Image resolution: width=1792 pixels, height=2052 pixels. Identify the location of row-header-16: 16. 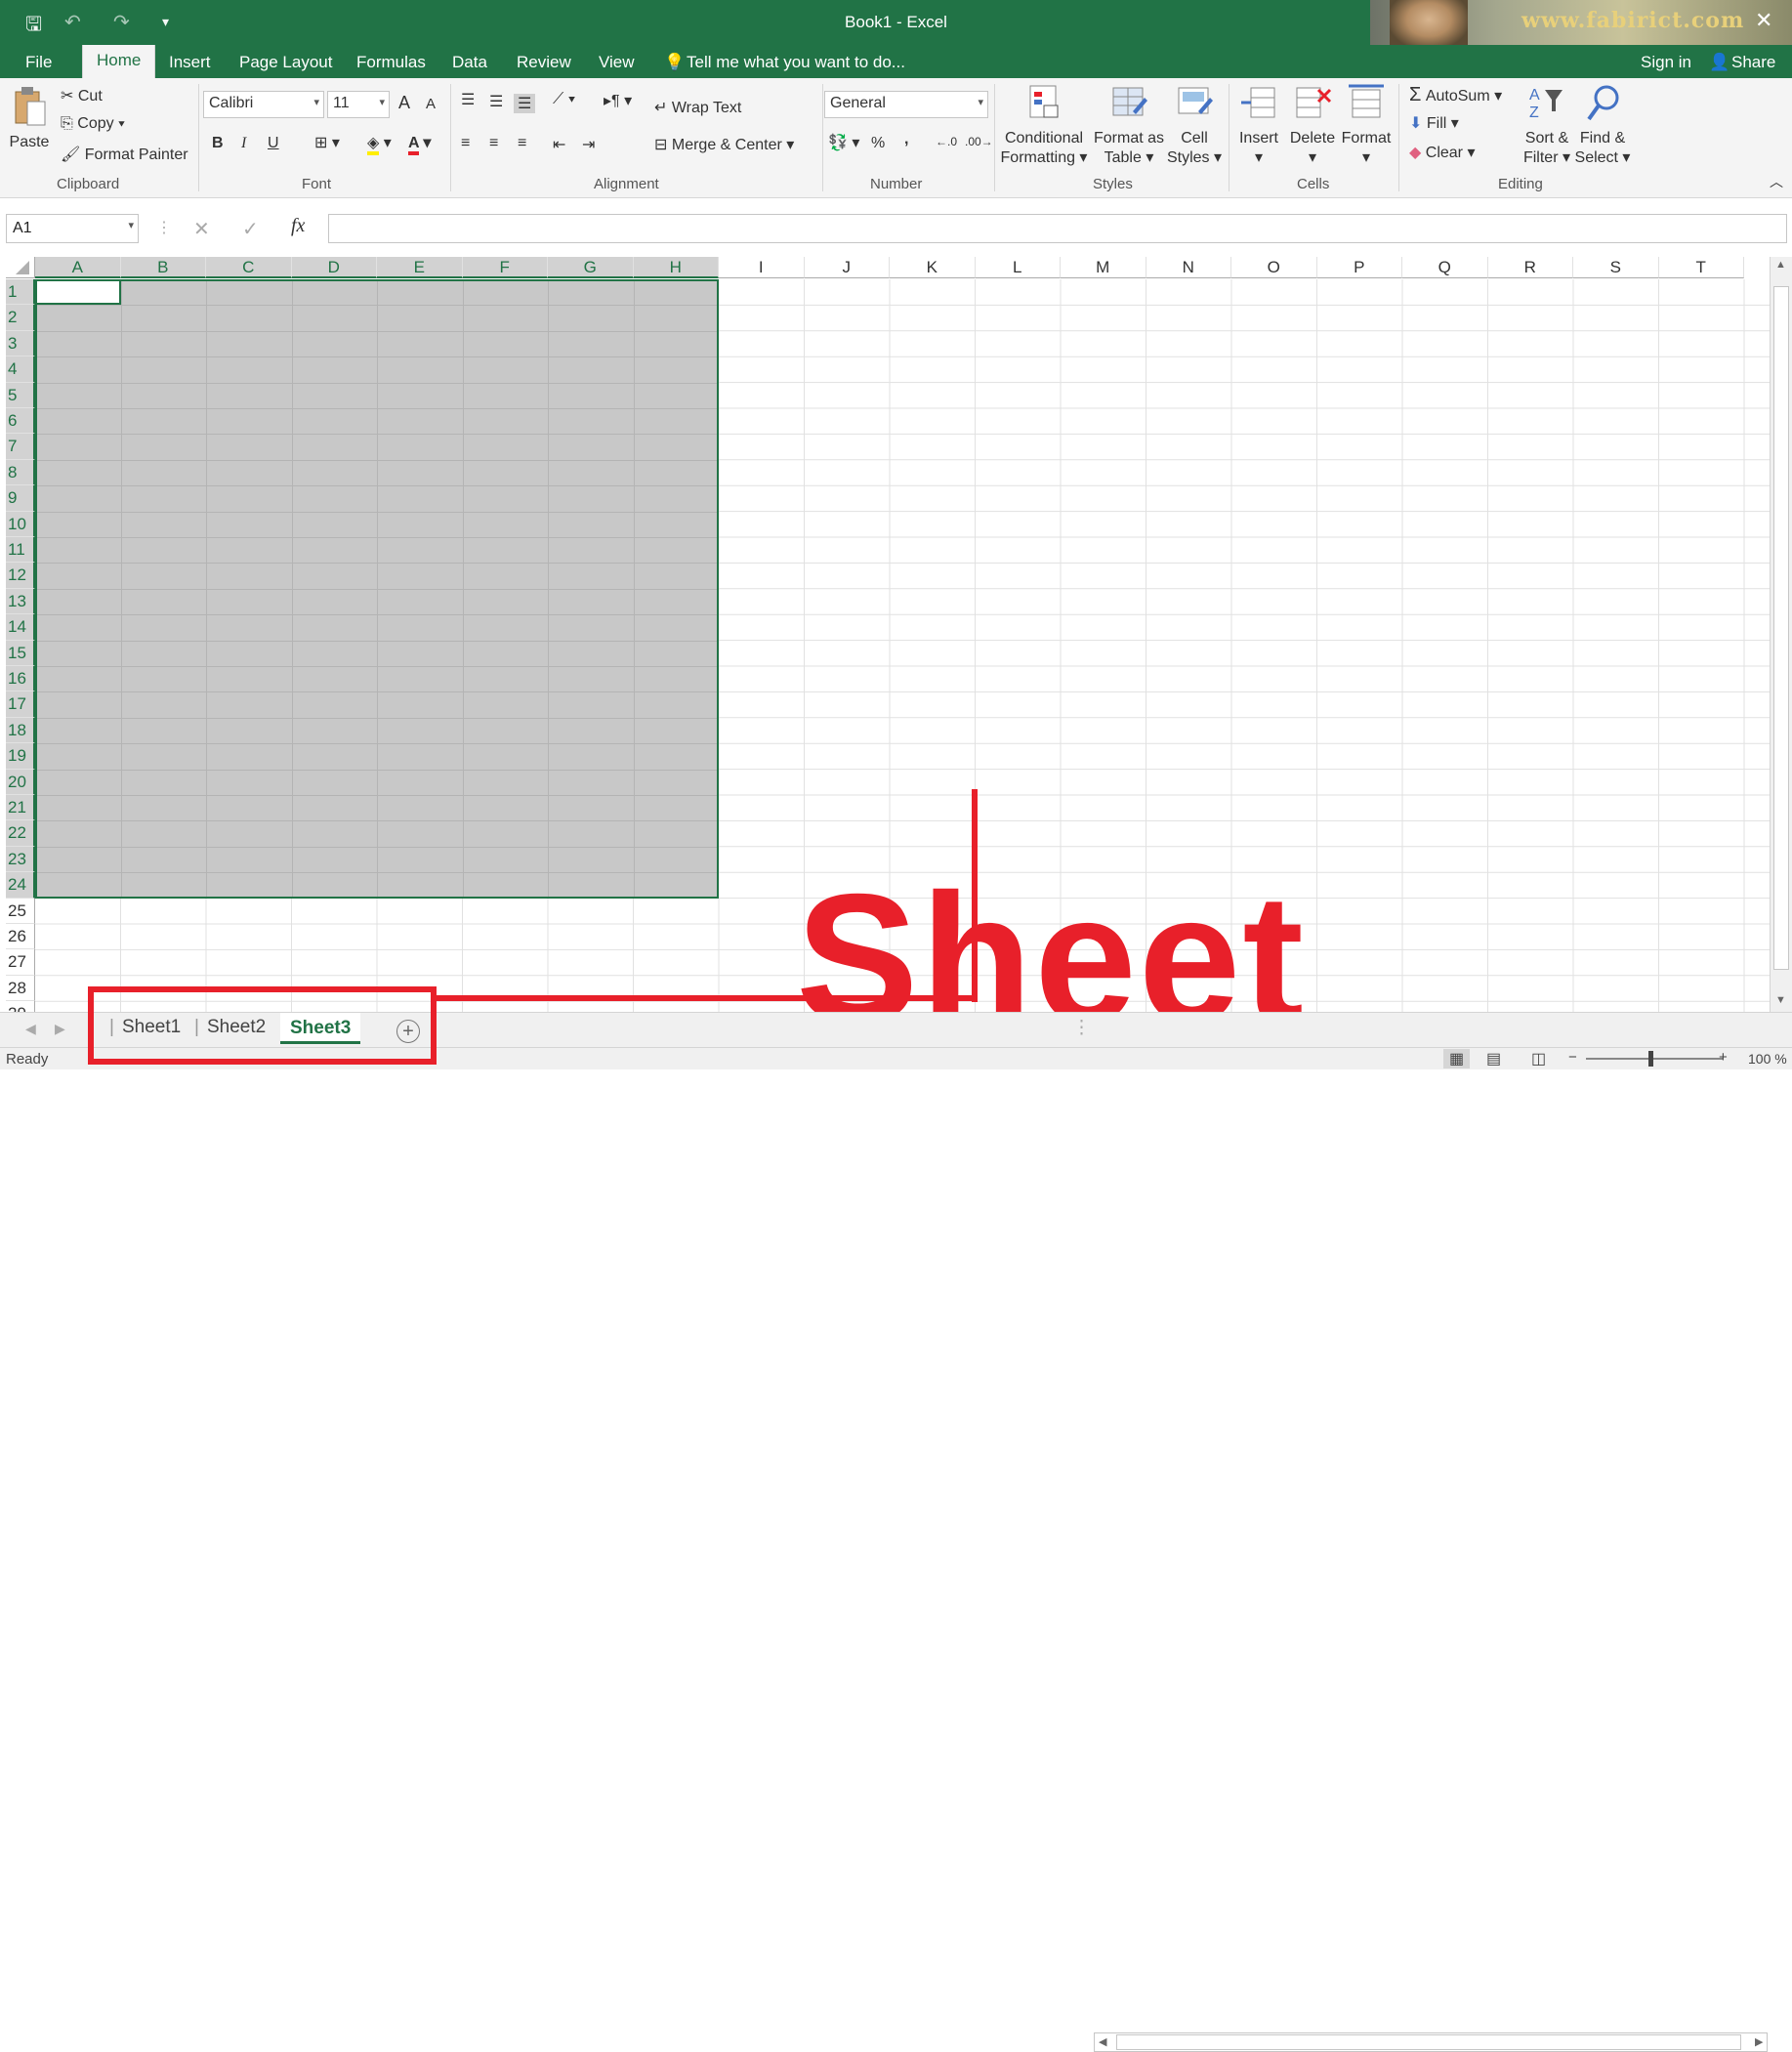
(20, 679).